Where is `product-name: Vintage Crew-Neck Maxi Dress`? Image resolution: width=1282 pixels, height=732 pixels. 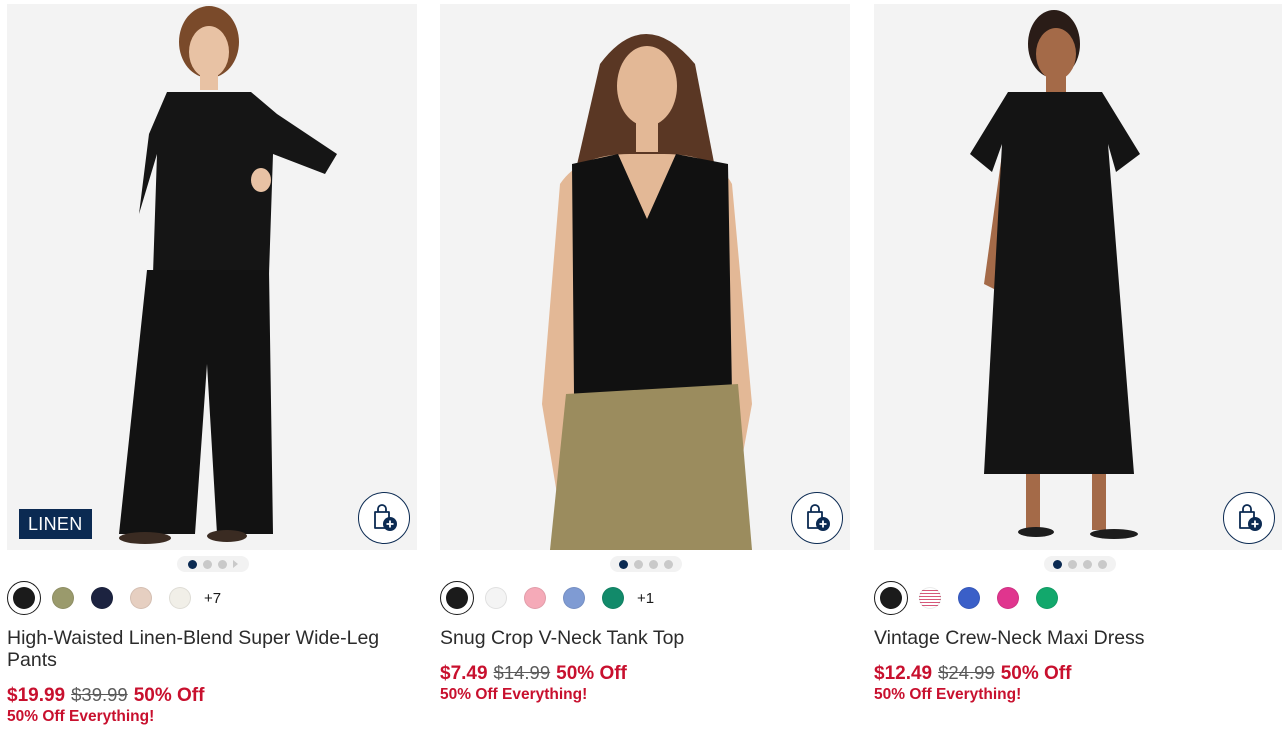 product-name: Vintage Crew-Neck Maxi Dress is located at coordinates (1074, 638).